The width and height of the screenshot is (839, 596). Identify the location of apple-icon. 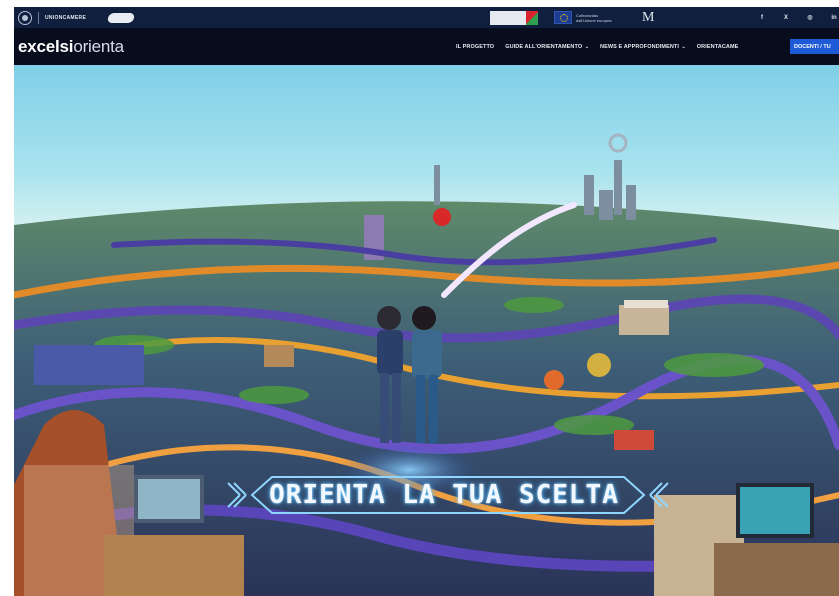
(442, 217).